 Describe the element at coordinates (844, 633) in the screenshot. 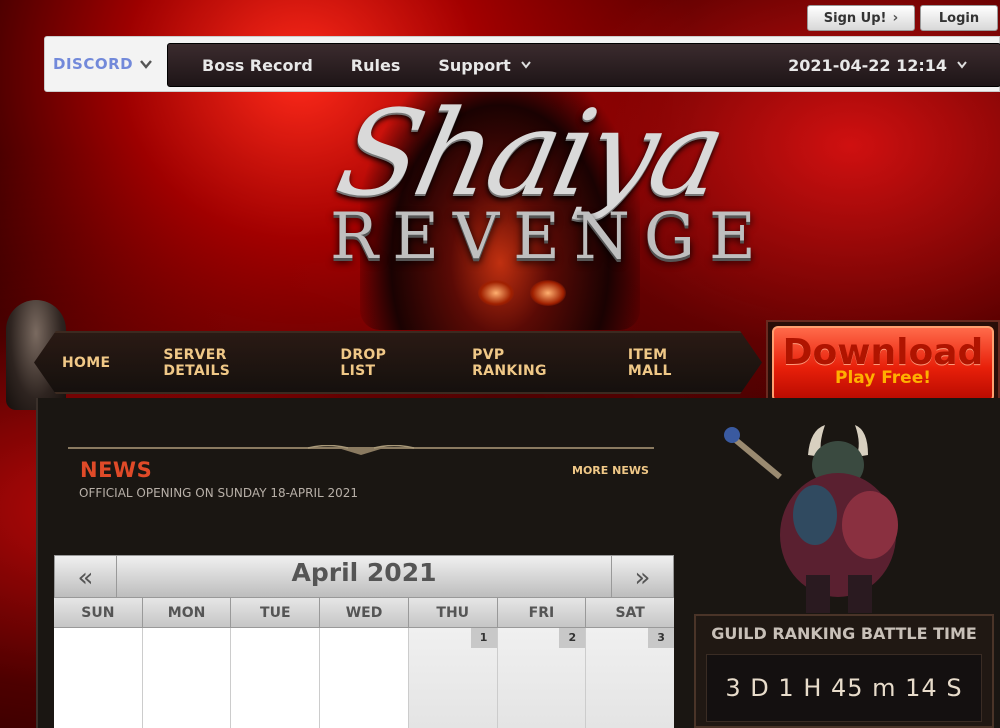

I see `guild-ranking-title: GUILD RANKING BATTLE TIME` at that location.